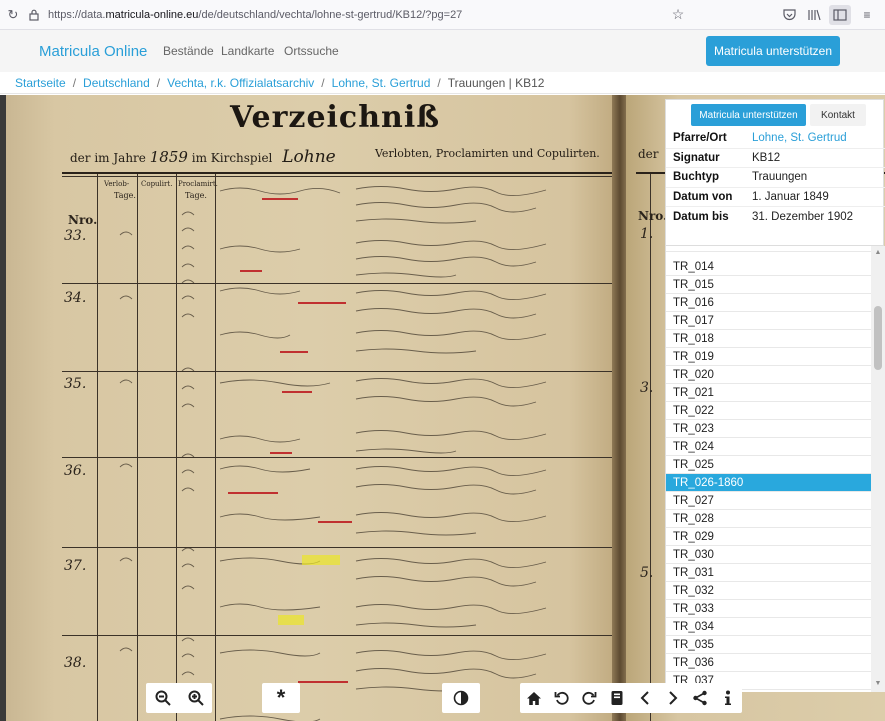  What do you see at coordinates (40, 83) in the screenshot?
I see `breadcrumb-startseite: Startseite` at bounding box center [40, 83].